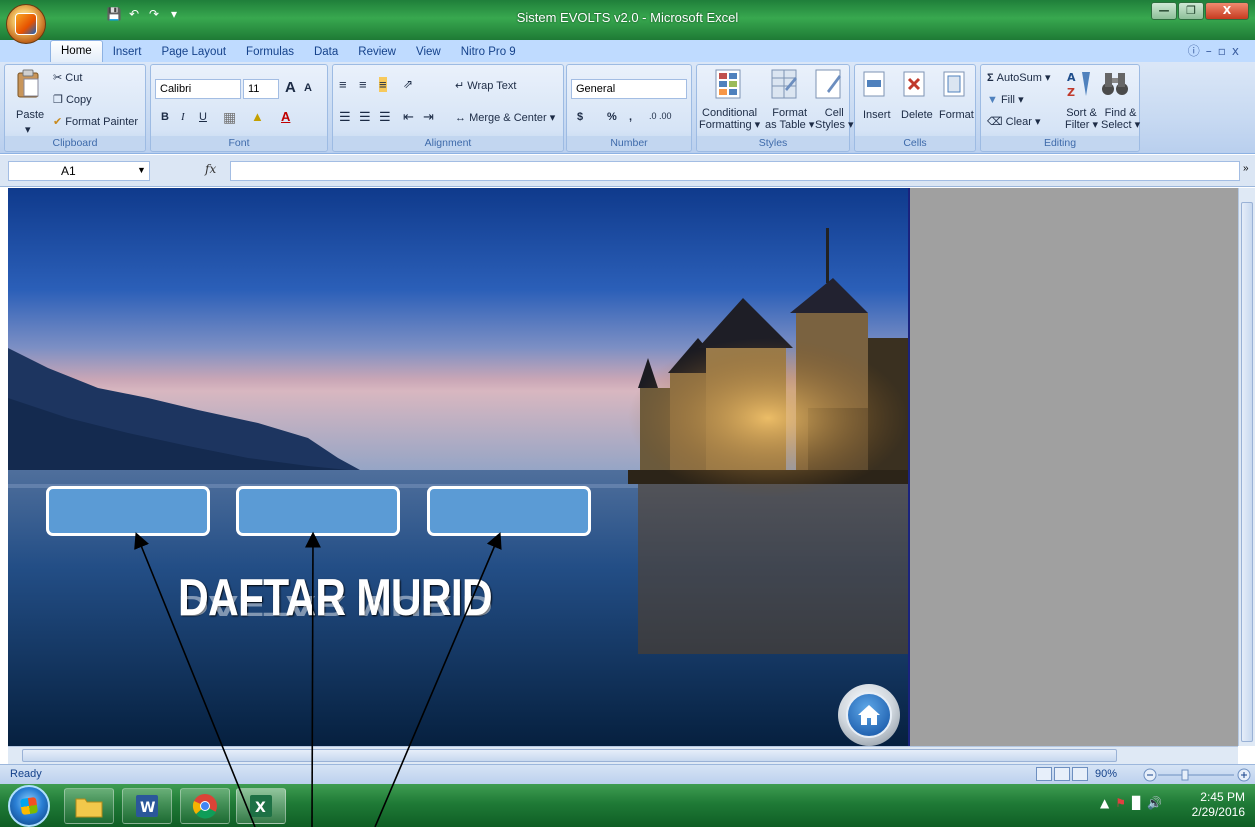 Image resolution: width=1255 pixels, height=827 pixels. I want to click on flag-icon: ⚑, so click(1123, 803).